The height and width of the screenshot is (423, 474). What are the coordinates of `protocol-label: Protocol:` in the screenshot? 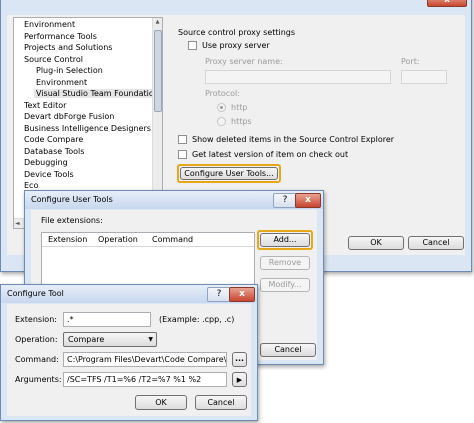 It's located at (222, 93).